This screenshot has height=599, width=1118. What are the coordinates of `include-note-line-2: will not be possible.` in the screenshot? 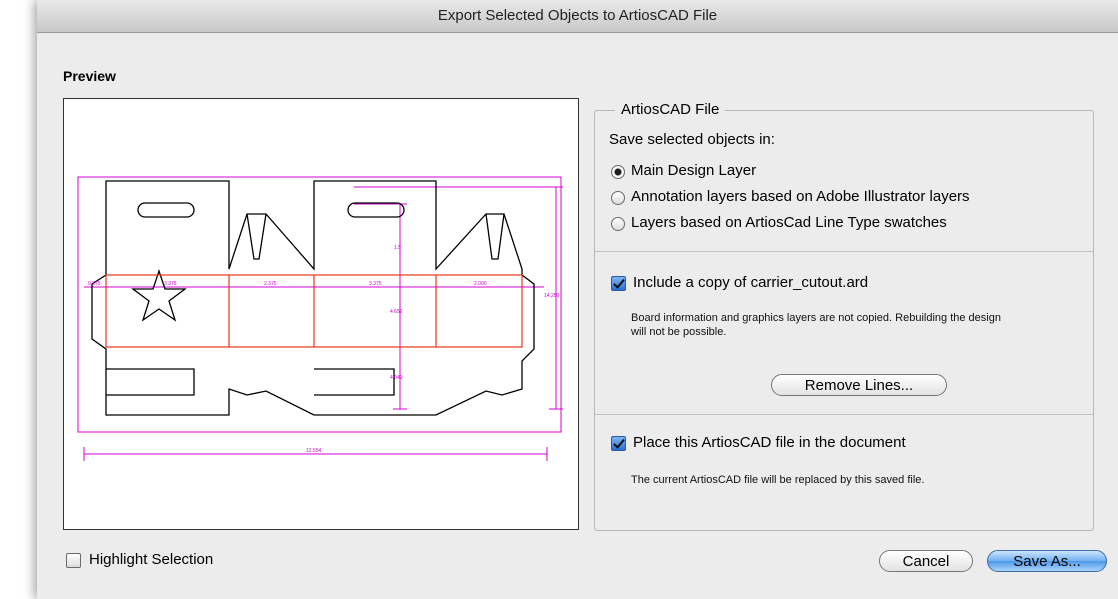 It's located at (679, 332).